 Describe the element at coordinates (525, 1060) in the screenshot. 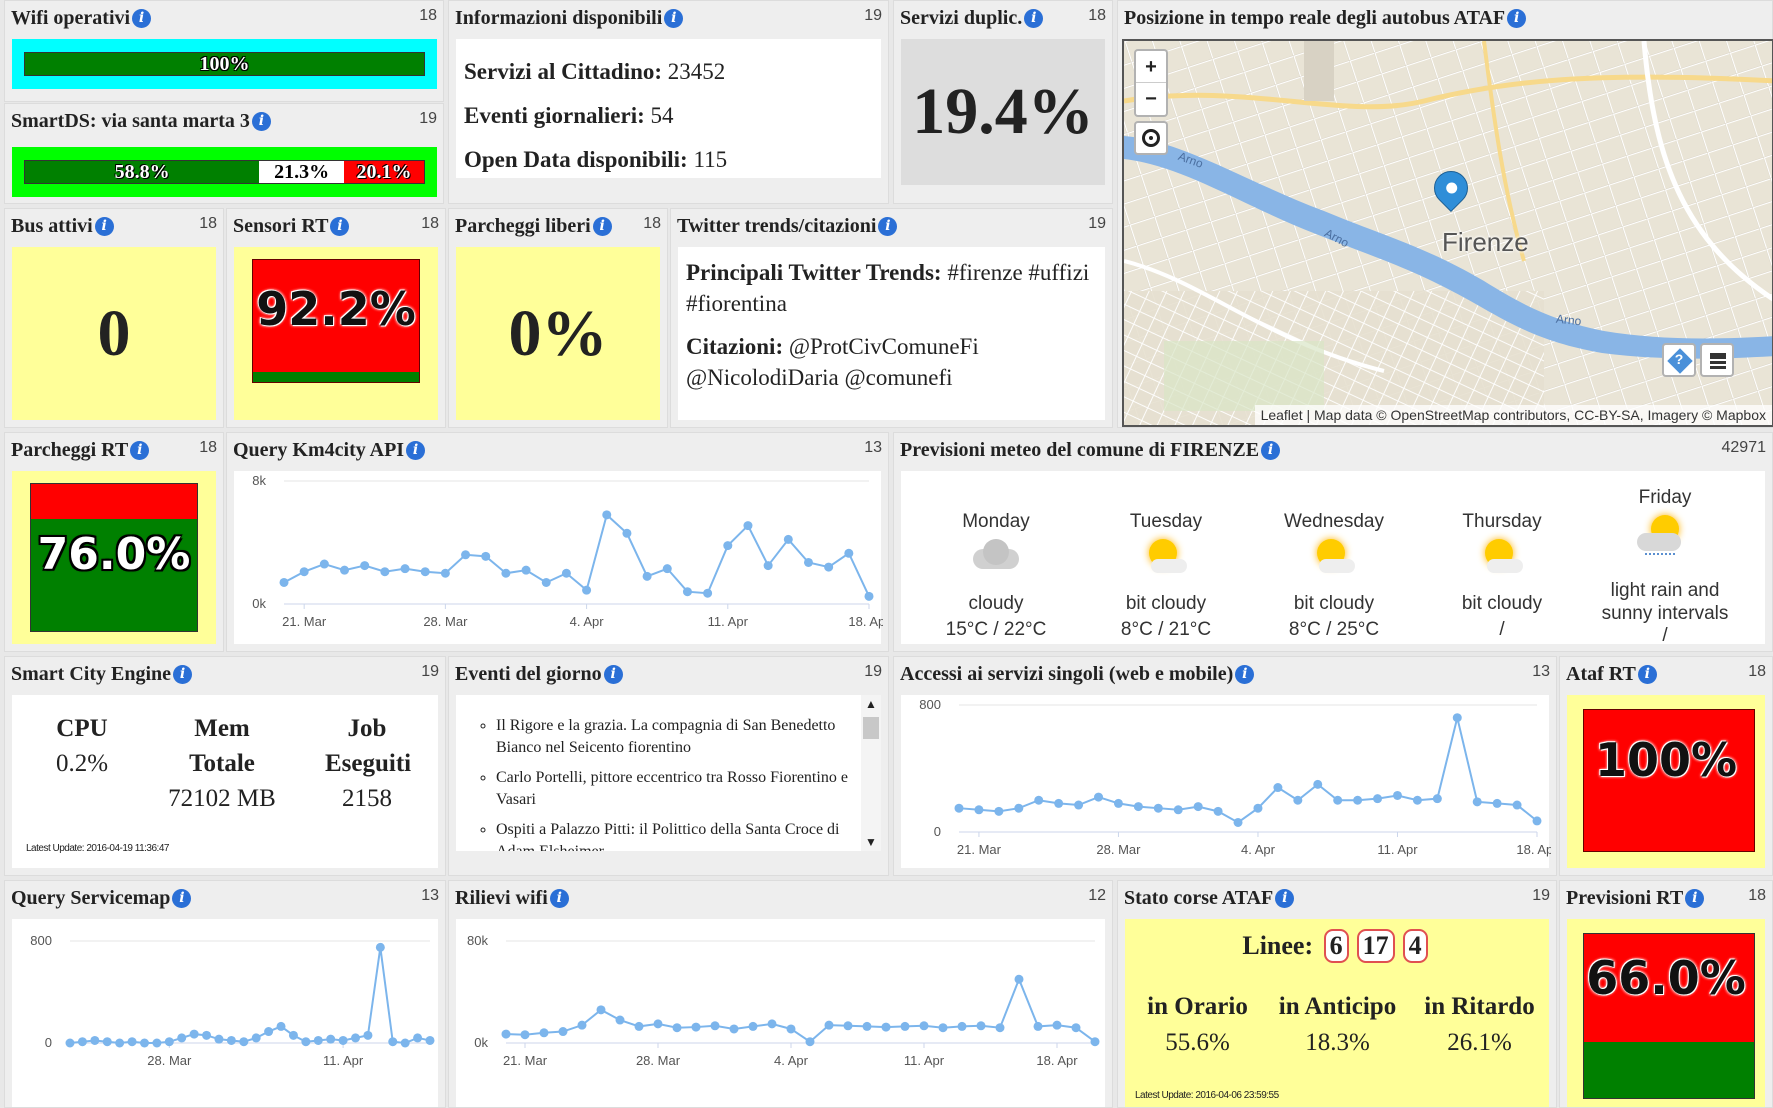

I see `x-tick-label: 21. Mar` at that location.